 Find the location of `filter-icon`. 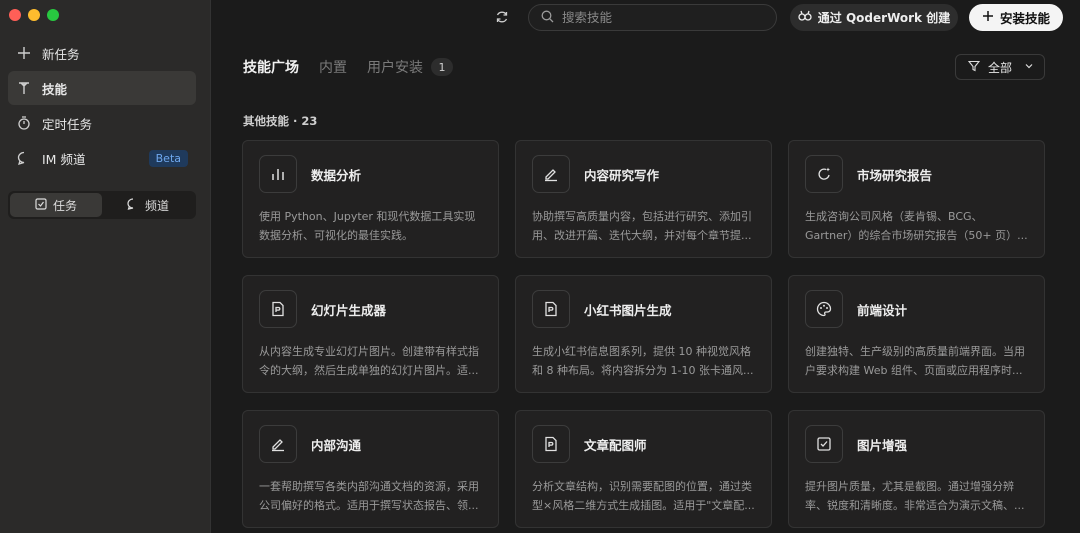

filter-icon is located at coordinates (974, 67).